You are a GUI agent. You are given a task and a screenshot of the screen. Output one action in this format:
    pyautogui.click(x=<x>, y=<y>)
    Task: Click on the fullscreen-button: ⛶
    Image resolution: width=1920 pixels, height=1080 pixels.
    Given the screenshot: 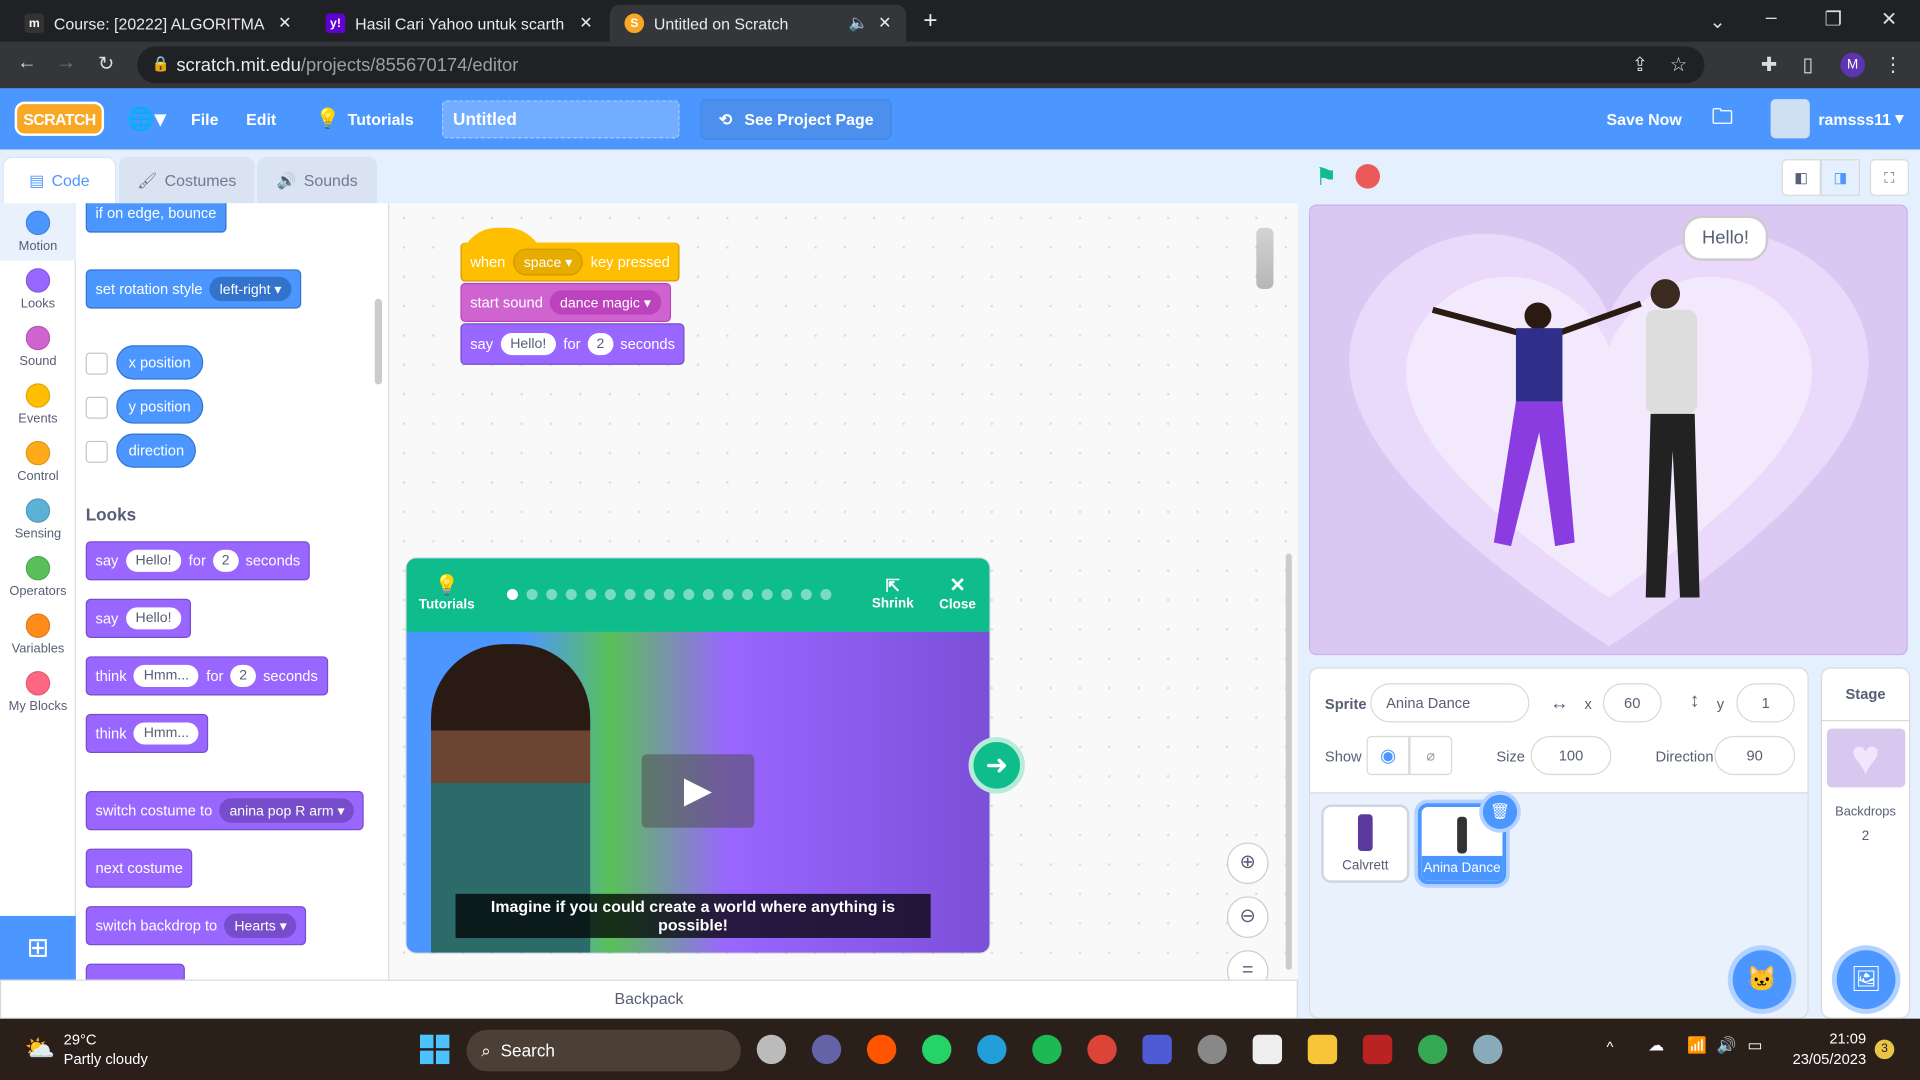 What is the action you would take?
    pyautogui.click(x=1889, y=177)
    